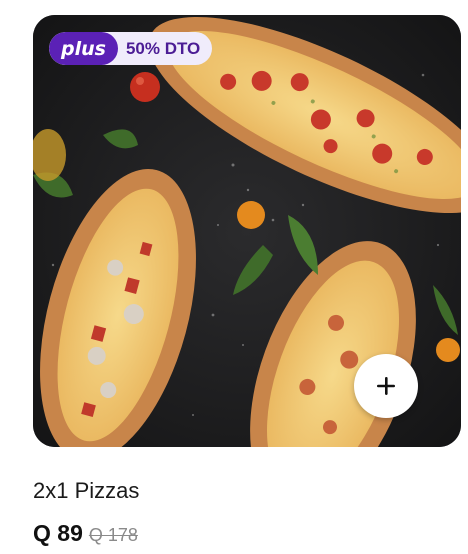 This screenshot has height=554, width=468. I want to click on plus-icon, so click(386, 386).